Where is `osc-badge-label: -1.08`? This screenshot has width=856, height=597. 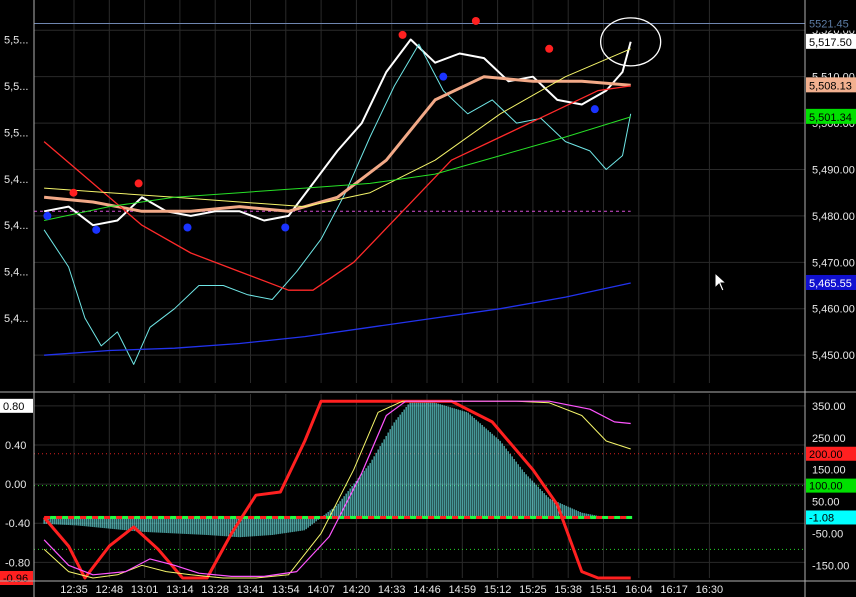 osc-badge-label: -1.08 is located at coordinates (821, 518).